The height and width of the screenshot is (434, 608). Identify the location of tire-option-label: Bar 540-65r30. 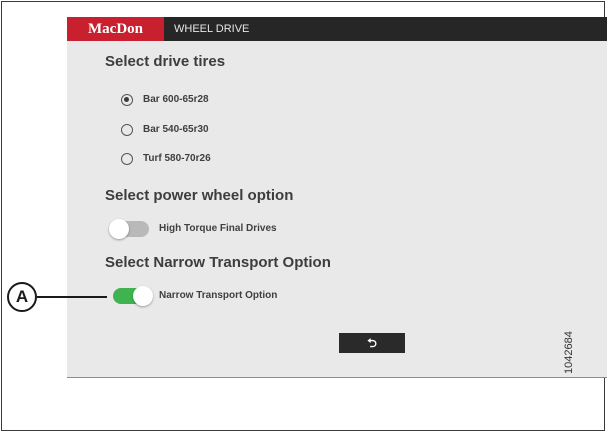
(176, 129).